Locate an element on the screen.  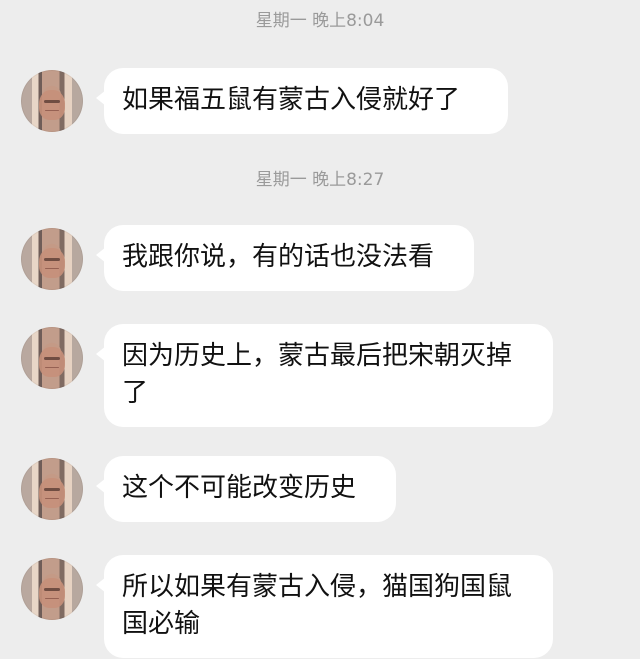
message-bubble: 我跟你说，有的话也没法看 is located at coordinates (285, 258).